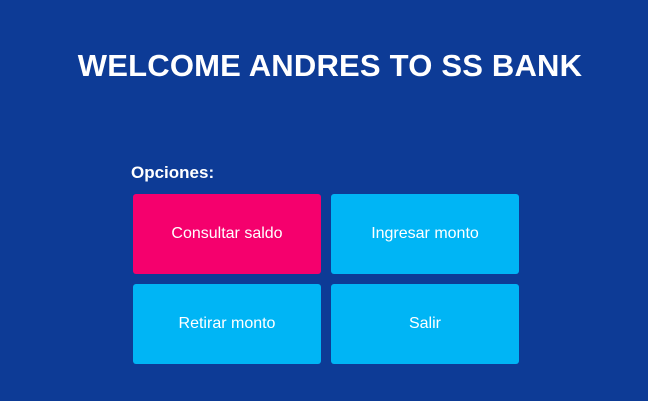 Image resolution: width=648 pixels, height=401 pixels. I want to click on page-title: WELCOME ANDRES TO SS BANK, so click(330, 65).